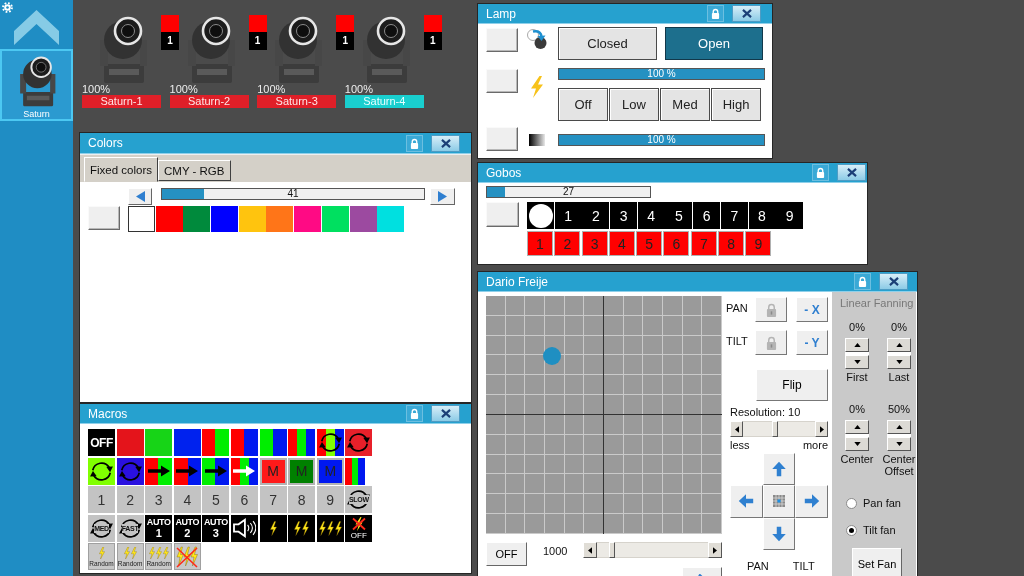  I want to click on position-dot-icon, so click(552, 355).